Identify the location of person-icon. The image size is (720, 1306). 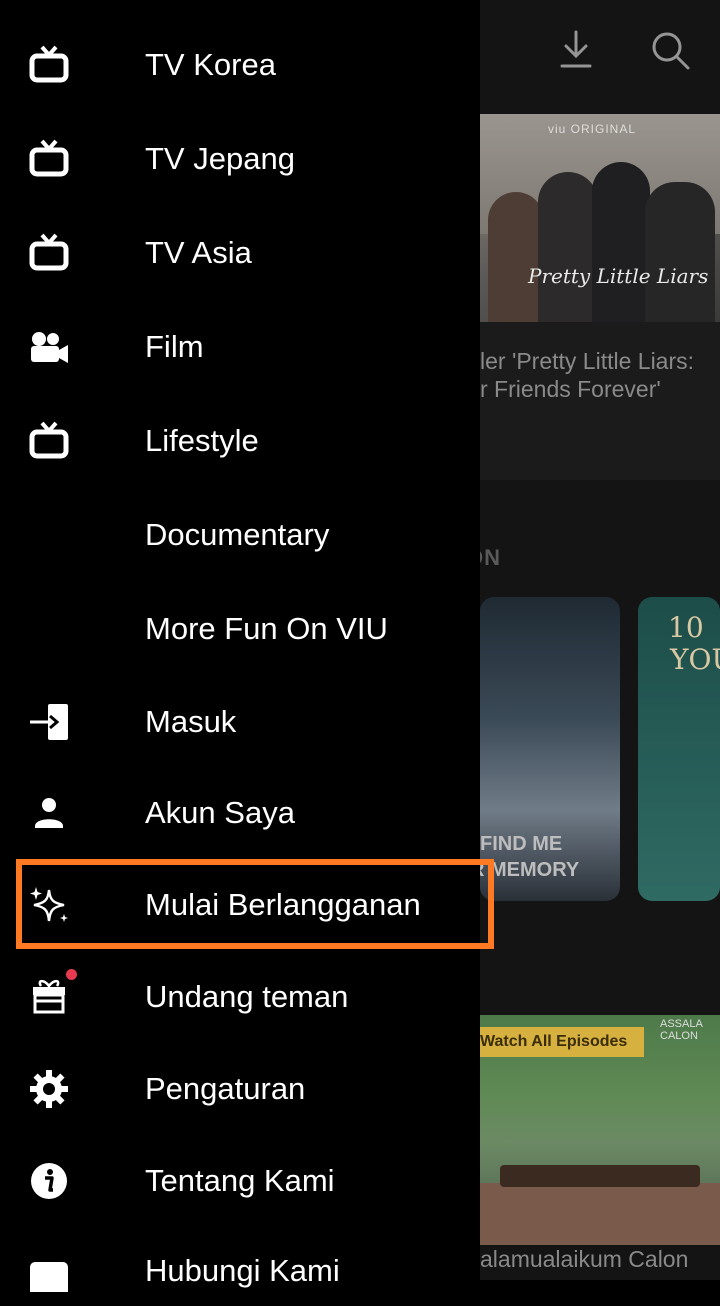
(49, 813).